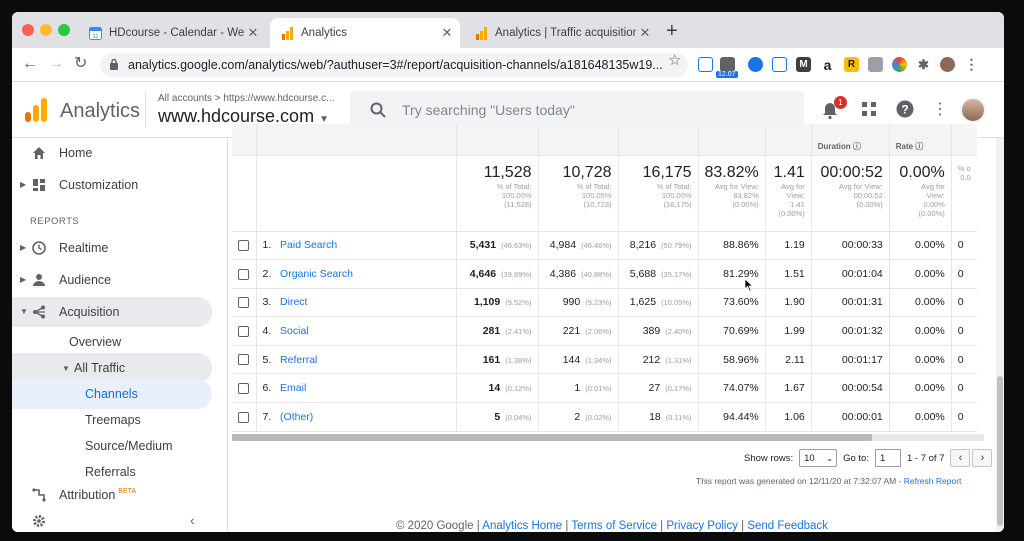  Describe the element at coordinates (30, 64) in the screenshot. I see `back-arrow-icon: ←` at that location.